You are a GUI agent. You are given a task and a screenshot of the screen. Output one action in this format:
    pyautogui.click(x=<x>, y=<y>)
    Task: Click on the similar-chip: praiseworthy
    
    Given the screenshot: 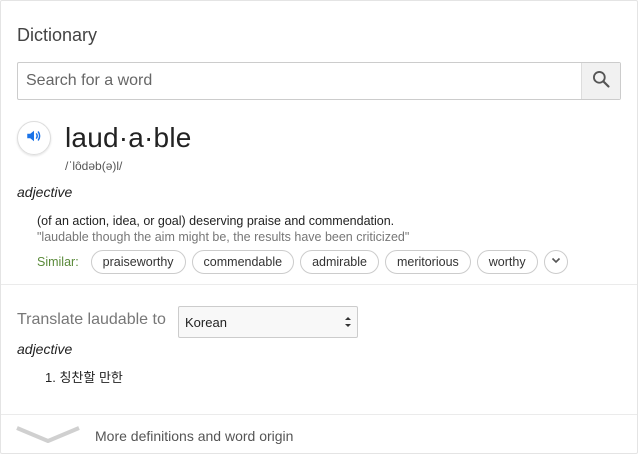 What is the action you would take?
    pyautogui.click(x=138, y=262)
    